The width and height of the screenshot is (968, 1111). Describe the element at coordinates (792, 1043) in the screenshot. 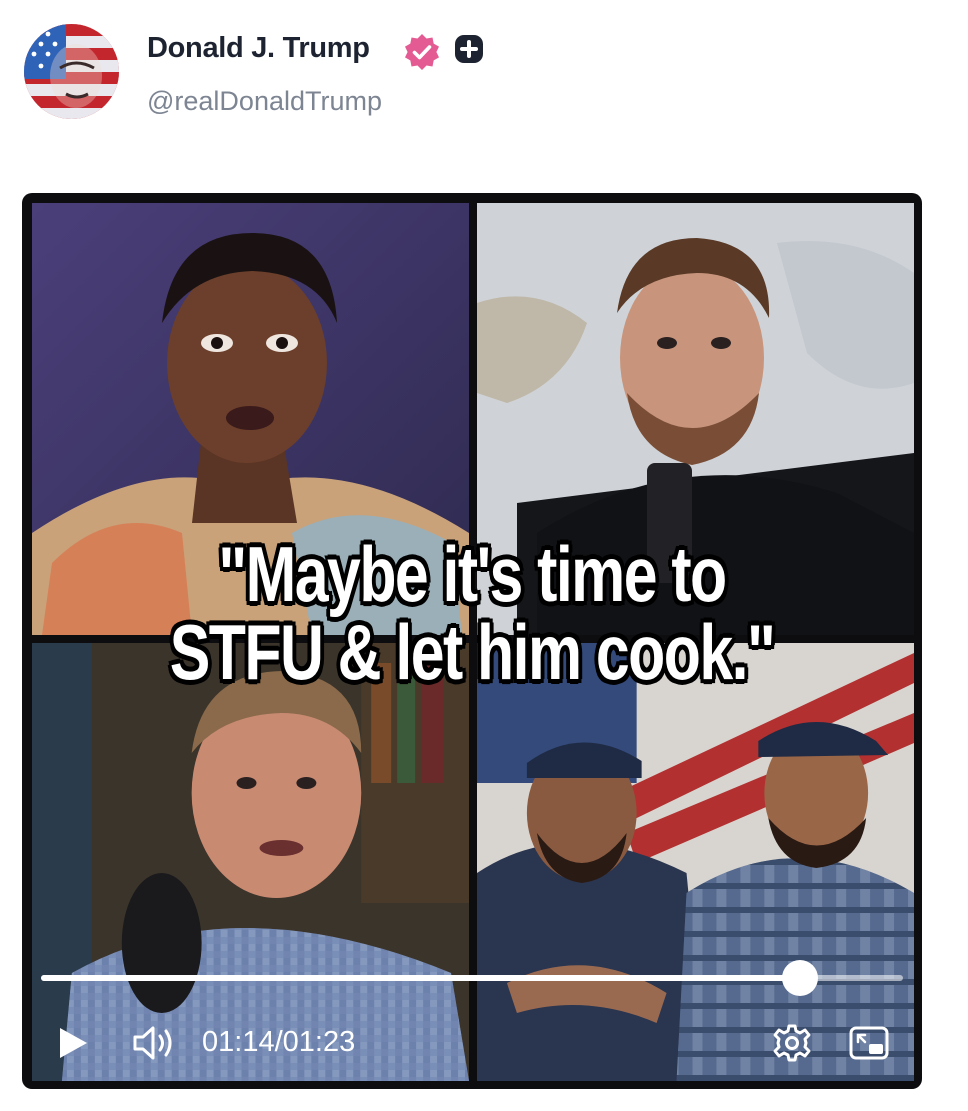

I see `gear-icon` at that location.